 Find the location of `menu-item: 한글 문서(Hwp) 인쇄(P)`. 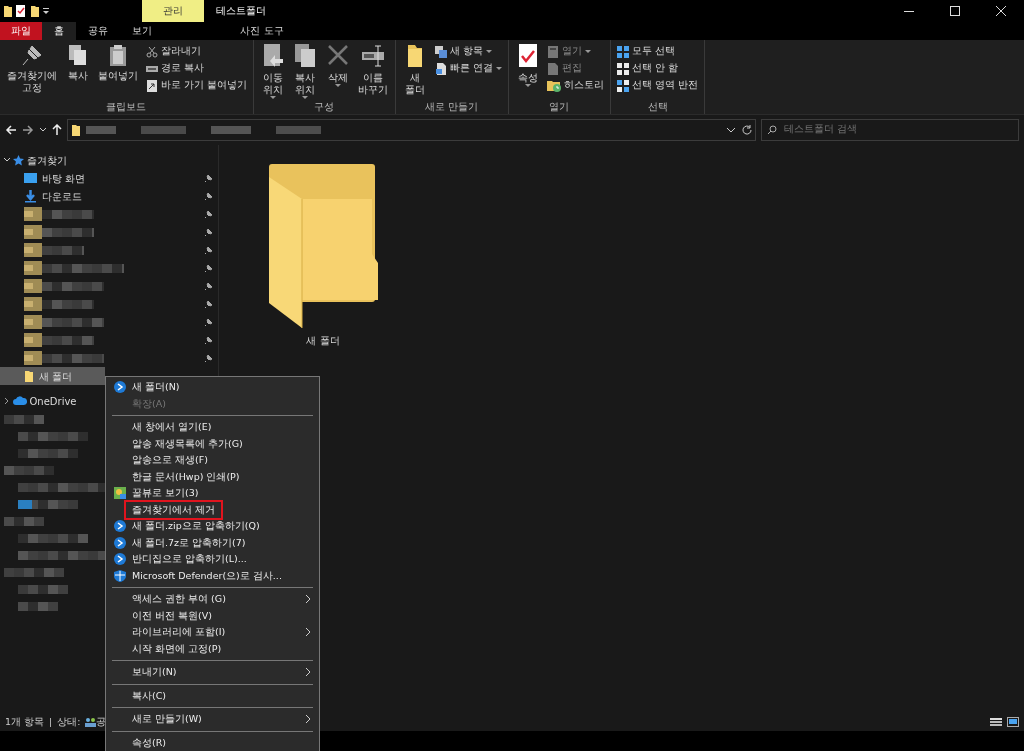

menu-item: 한글 문서(Hwp) 인쇄(P) is located at coordinates (212, 476).